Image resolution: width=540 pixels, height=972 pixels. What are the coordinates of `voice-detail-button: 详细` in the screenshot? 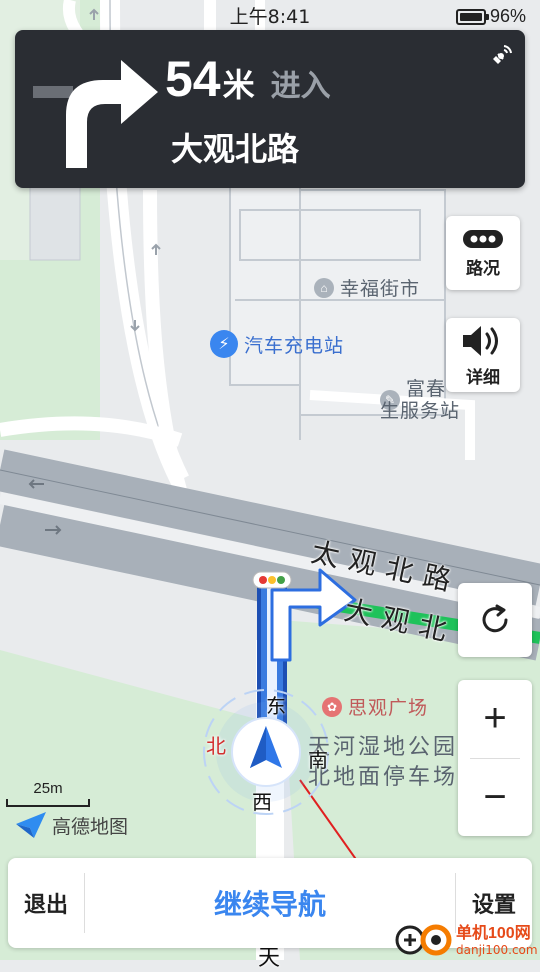 It's located at (483, 355).